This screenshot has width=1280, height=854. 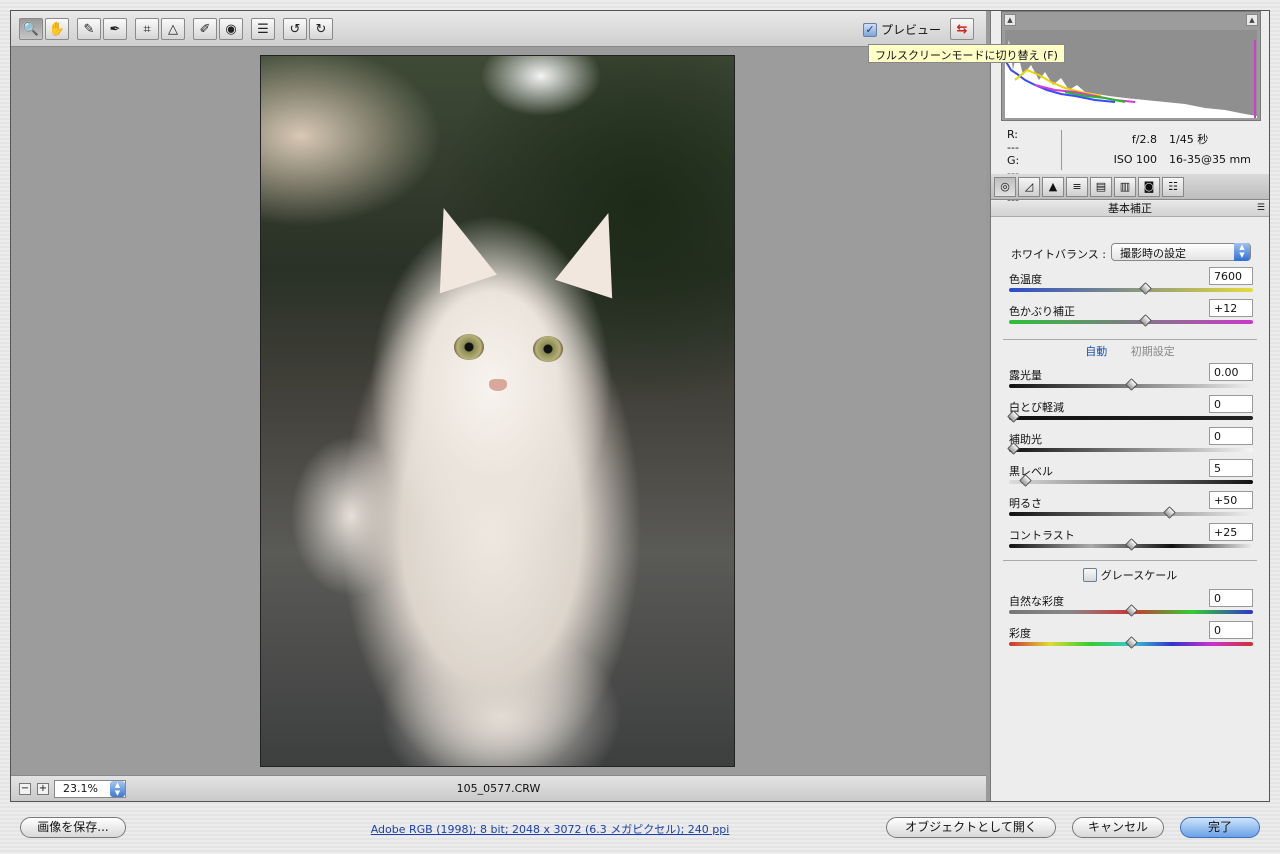 What do you see at coordinates (548, 349) in the screenshot?
I see `cat-eye-right` at bounding box center [548, 349].